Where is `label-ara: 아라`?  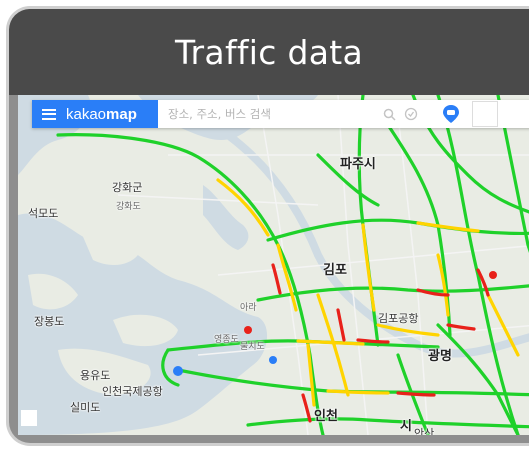 label-ara: 아라 is located at coordinates (248, 308).